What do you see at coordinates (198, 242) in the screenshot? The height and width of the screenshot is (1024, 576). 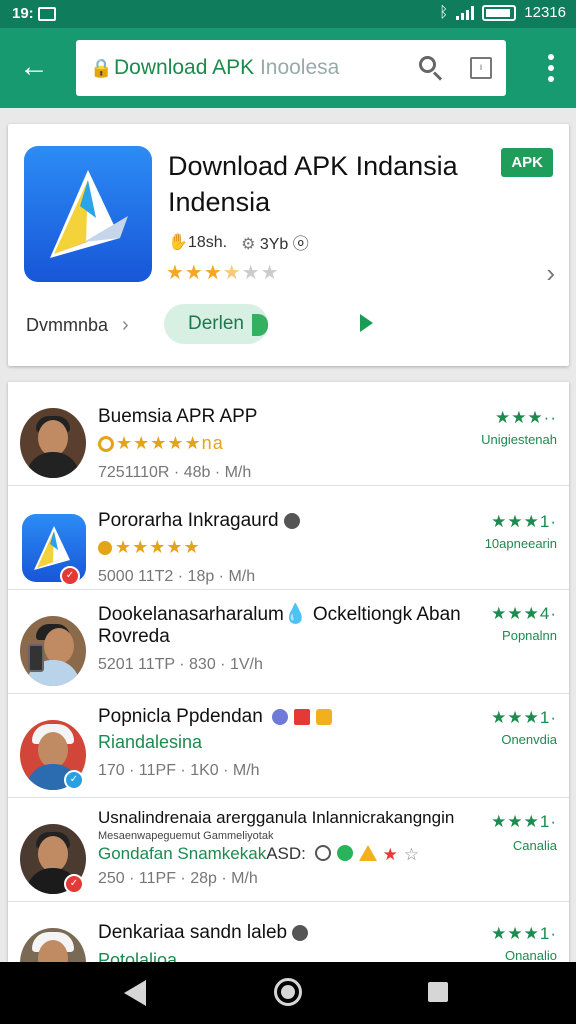 I see `downloads-meta: ✋18sh.` at bounding box center [198, 242].